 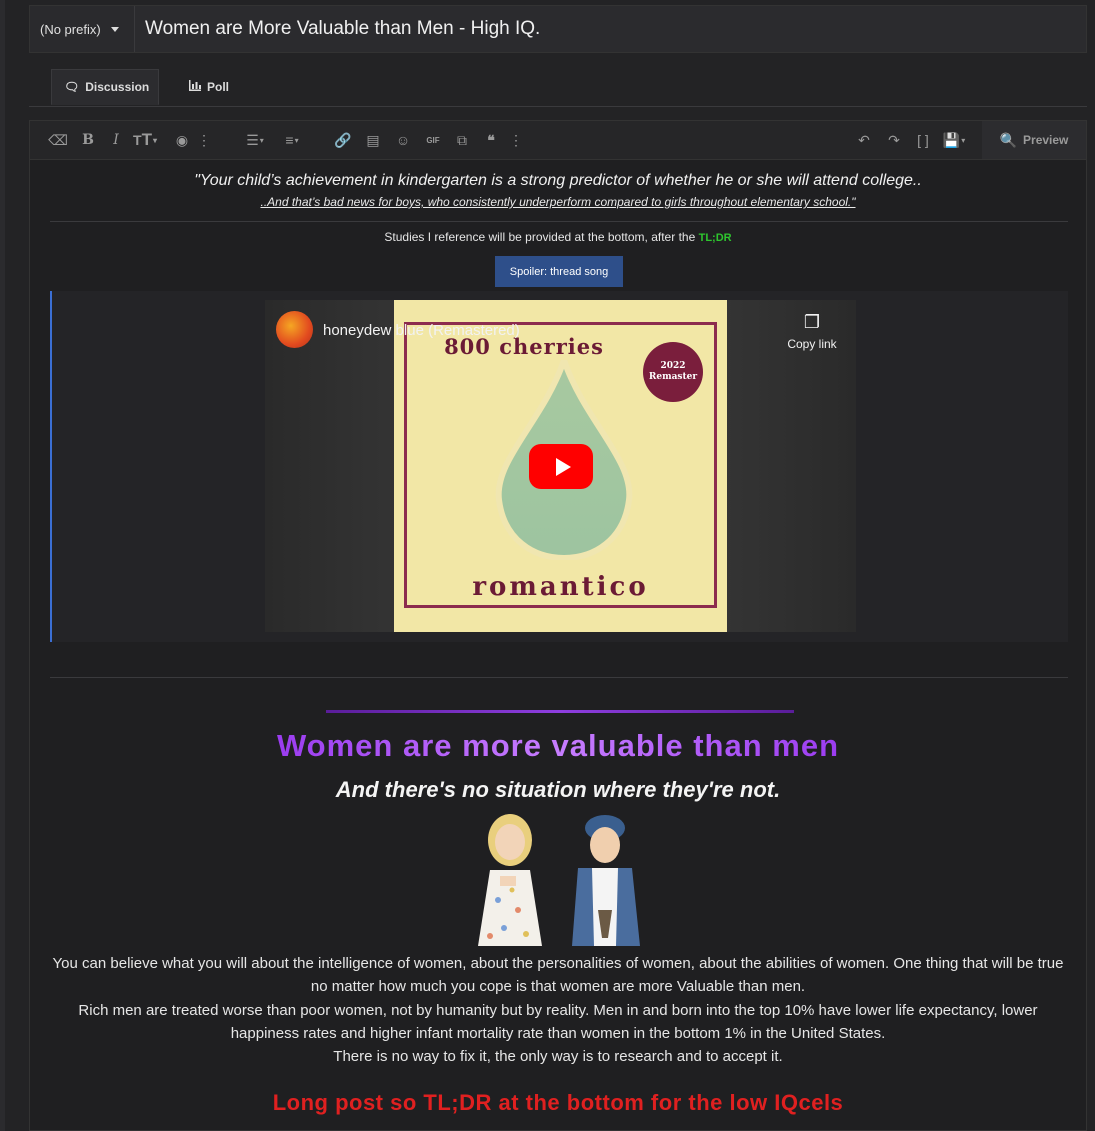 I want to click on color-icon: ◉, so click(x=182, y=140).